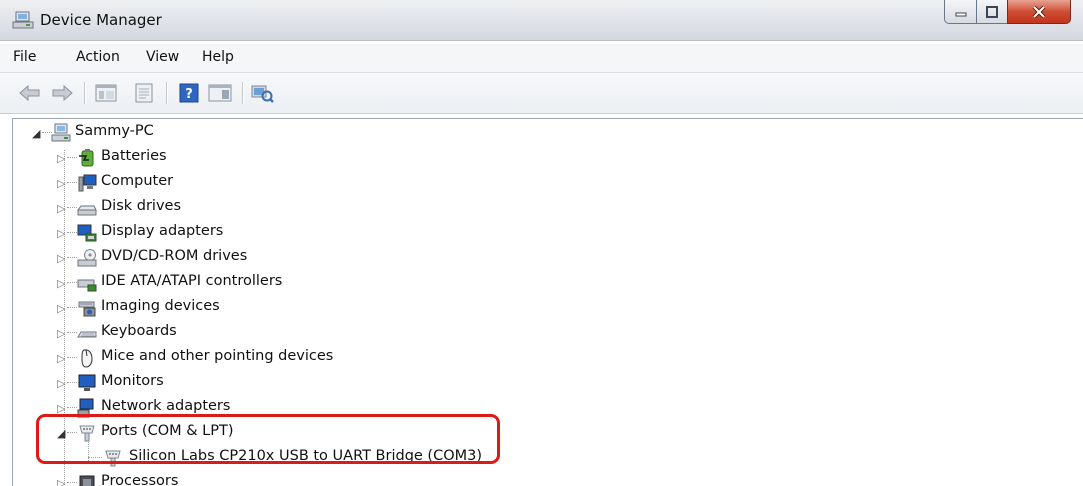 The image size is (1083, 486). I want to click on menu-view: View, so click(162, 57).